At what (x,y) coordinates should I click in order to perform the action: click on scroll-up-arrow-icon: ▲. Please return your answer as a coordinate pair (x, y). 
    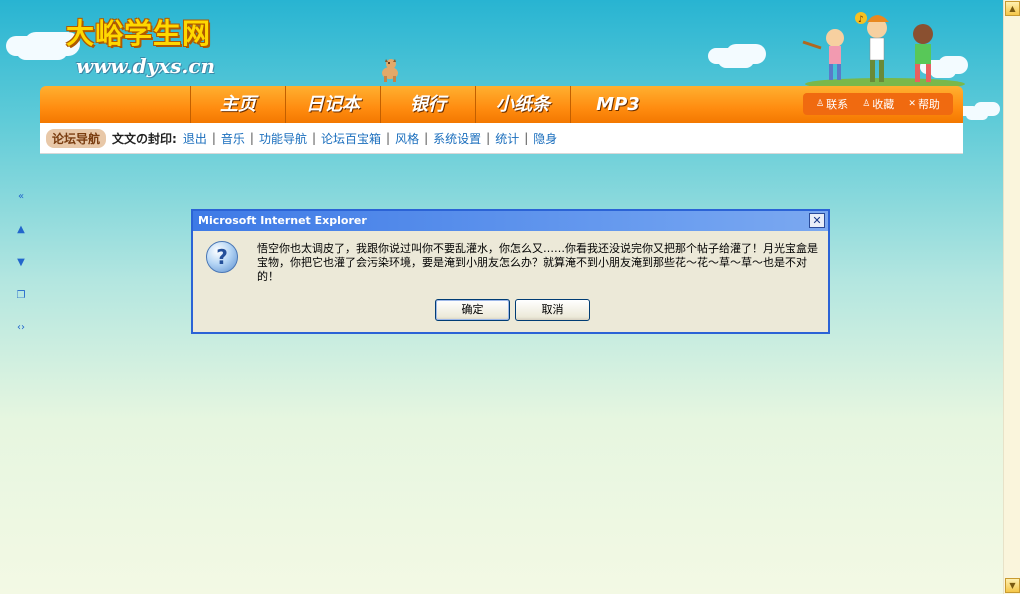
    Looking at the image, I should click on (1012, 8).